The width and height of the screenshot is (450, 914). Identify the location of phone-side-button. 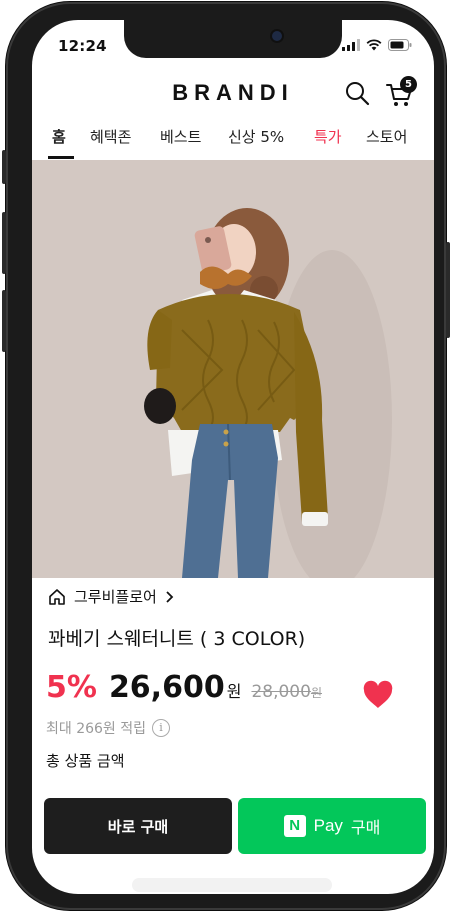
(4, 167).